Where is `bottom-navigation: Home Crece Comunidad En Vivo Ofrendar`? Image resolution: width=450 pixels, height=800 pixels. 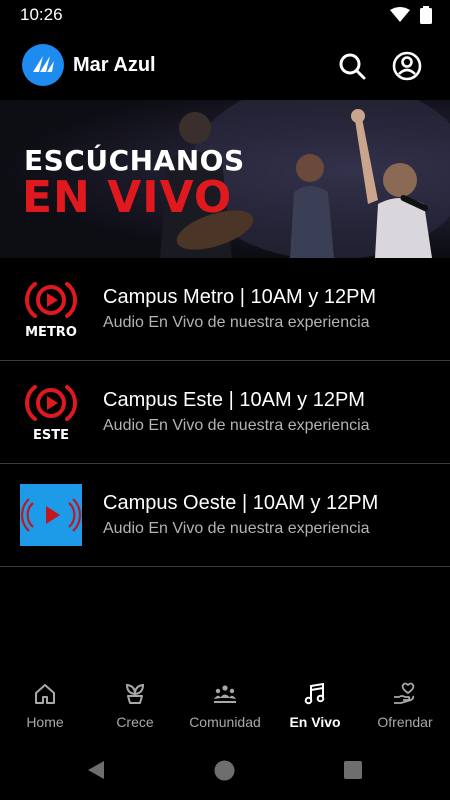
bottom-navigation: Home Crece Comunidad En Vivo Ofrendar is located at coordinates (225, 711).